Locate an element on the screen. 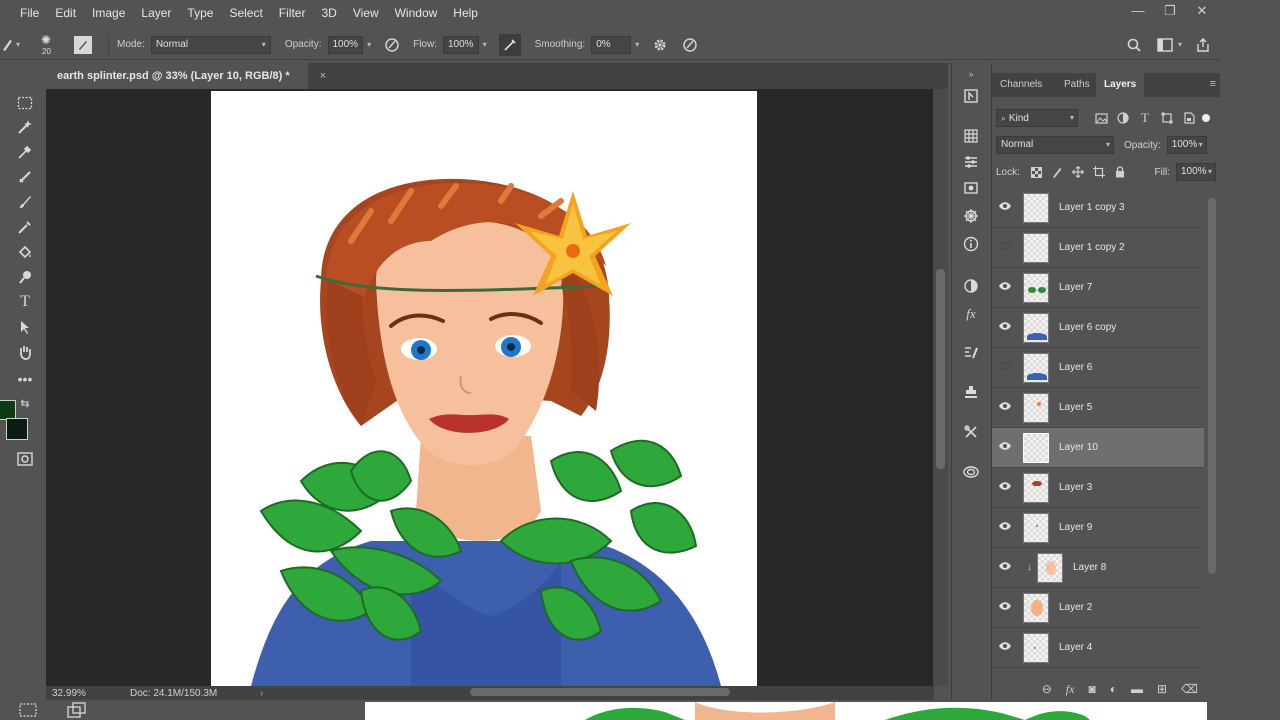 The width and height of the screenshot is (1280, 720). layer-row: Layer 5 is located at coordinates (1098, 408).